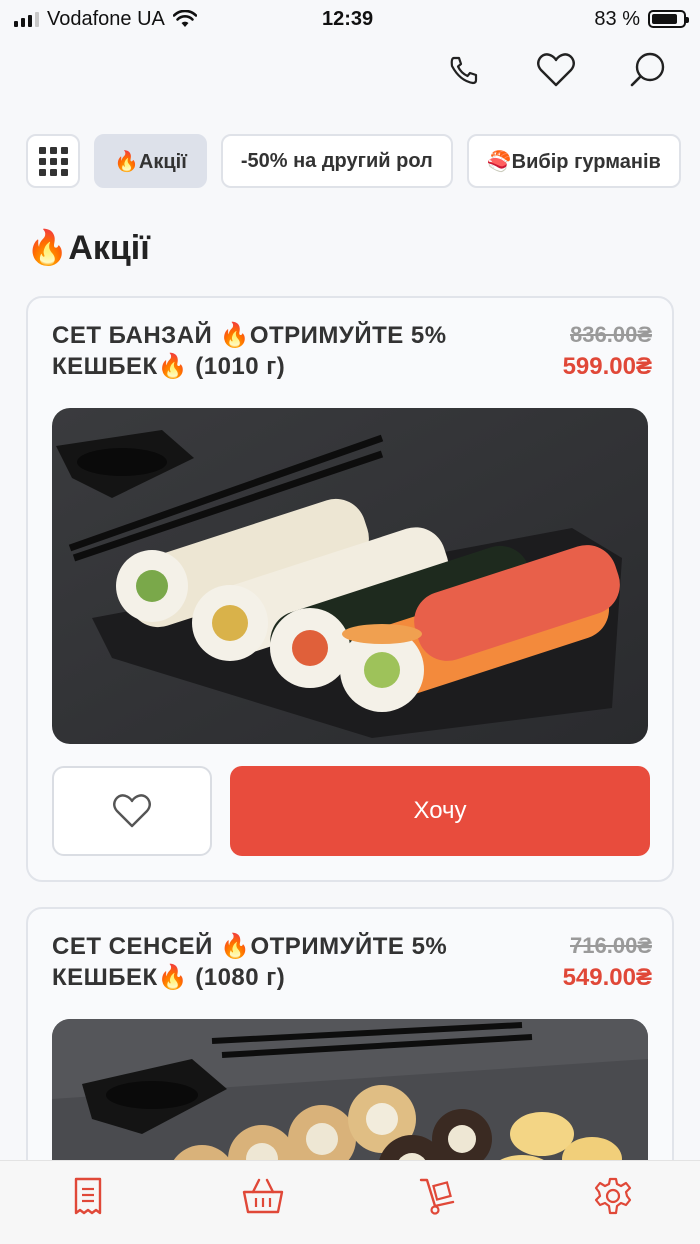 The height and width of the screenshot is (1244, 700). I want to click on old-price: 836.00₴, so click(611, 334).